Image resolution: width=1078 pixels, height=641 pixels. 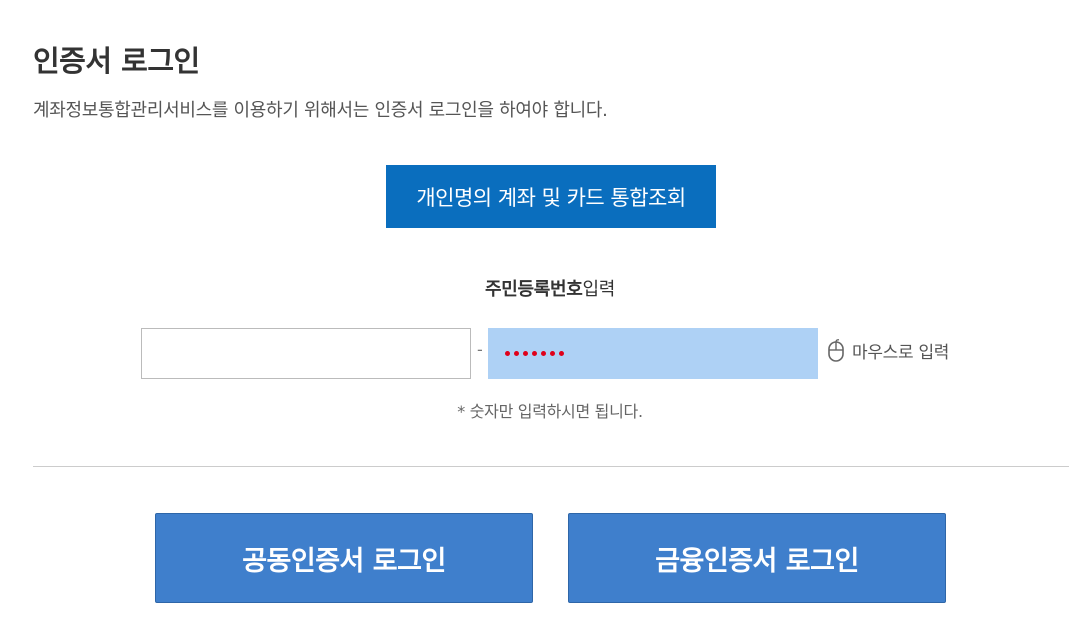 I want to click on joint-certificate-login-button: 공동인증서 로그인, so click(x=344, y=558).